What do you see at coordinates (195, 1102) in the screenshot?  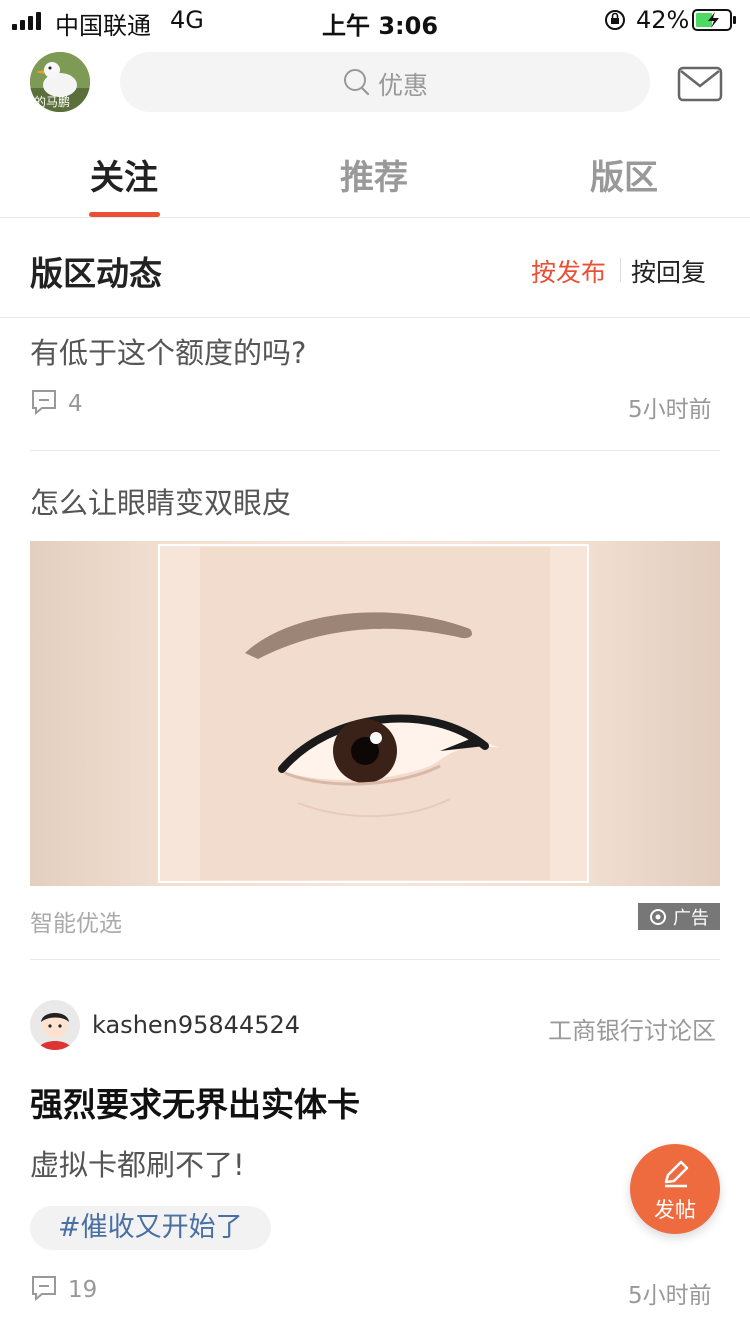 I see `post-headline: 强烈要求无界出实体卡` at bounding box center [195, 1102].